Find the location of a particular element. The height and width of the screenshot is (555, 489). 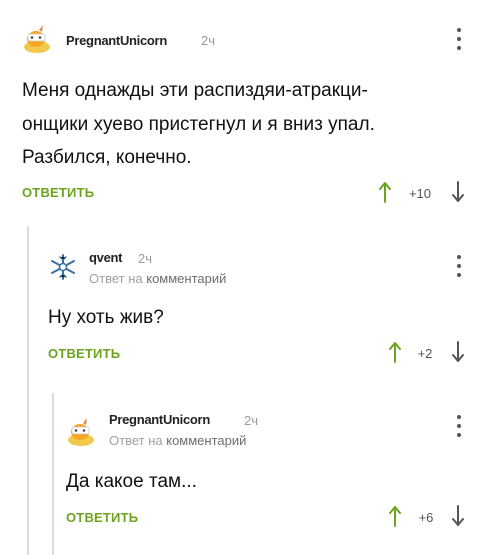

comment-text-line: Меня однажды эти распиздяи-атракци- is located at coordinates (195, 90).